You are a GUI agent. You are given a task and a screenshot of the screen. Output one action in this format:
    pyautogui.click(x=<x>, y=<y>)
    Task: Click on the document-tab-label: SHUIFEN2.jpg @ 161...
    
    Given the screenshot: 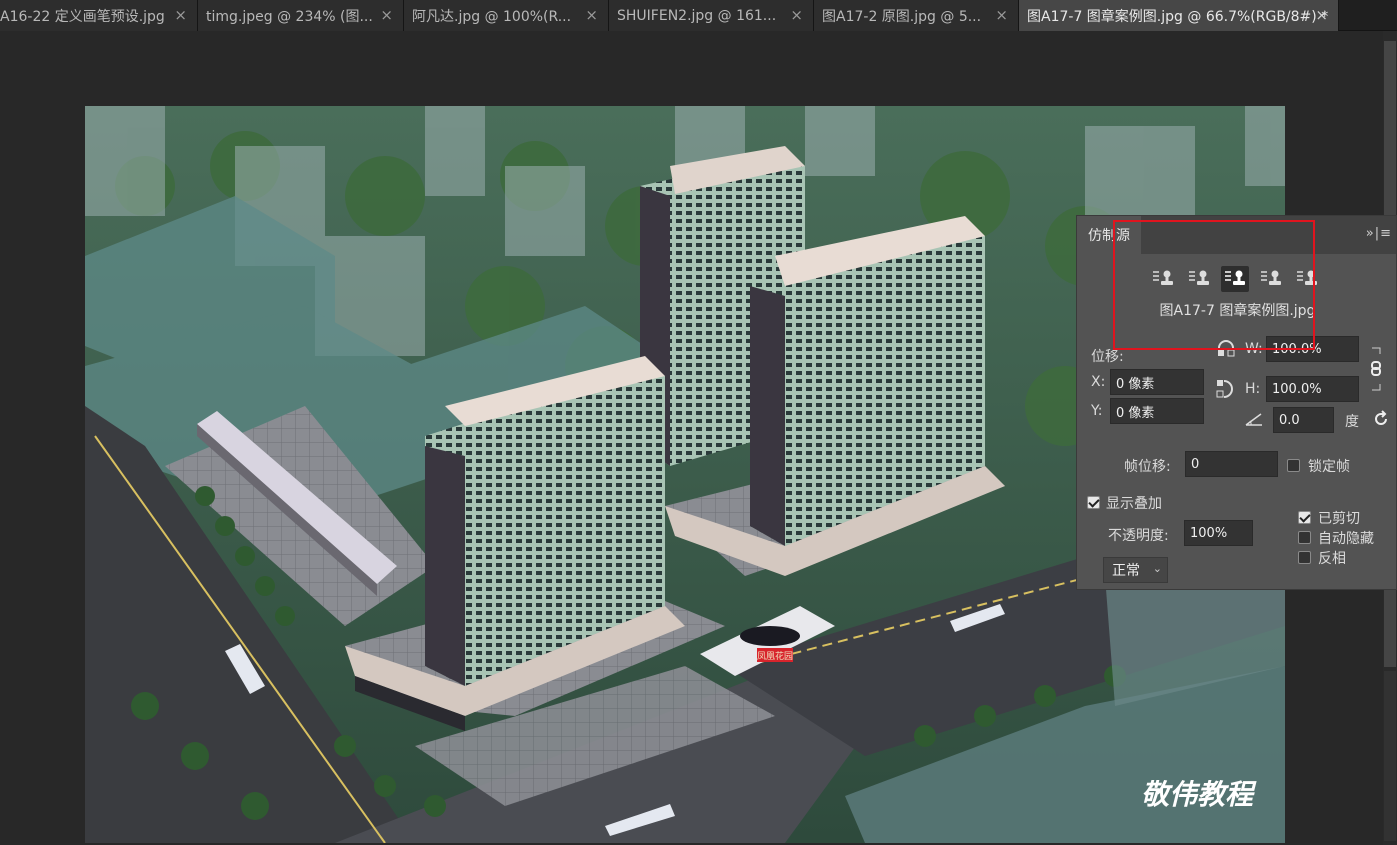 What is the action you would take?
    pyautogui.click(x=697, y=15)
    